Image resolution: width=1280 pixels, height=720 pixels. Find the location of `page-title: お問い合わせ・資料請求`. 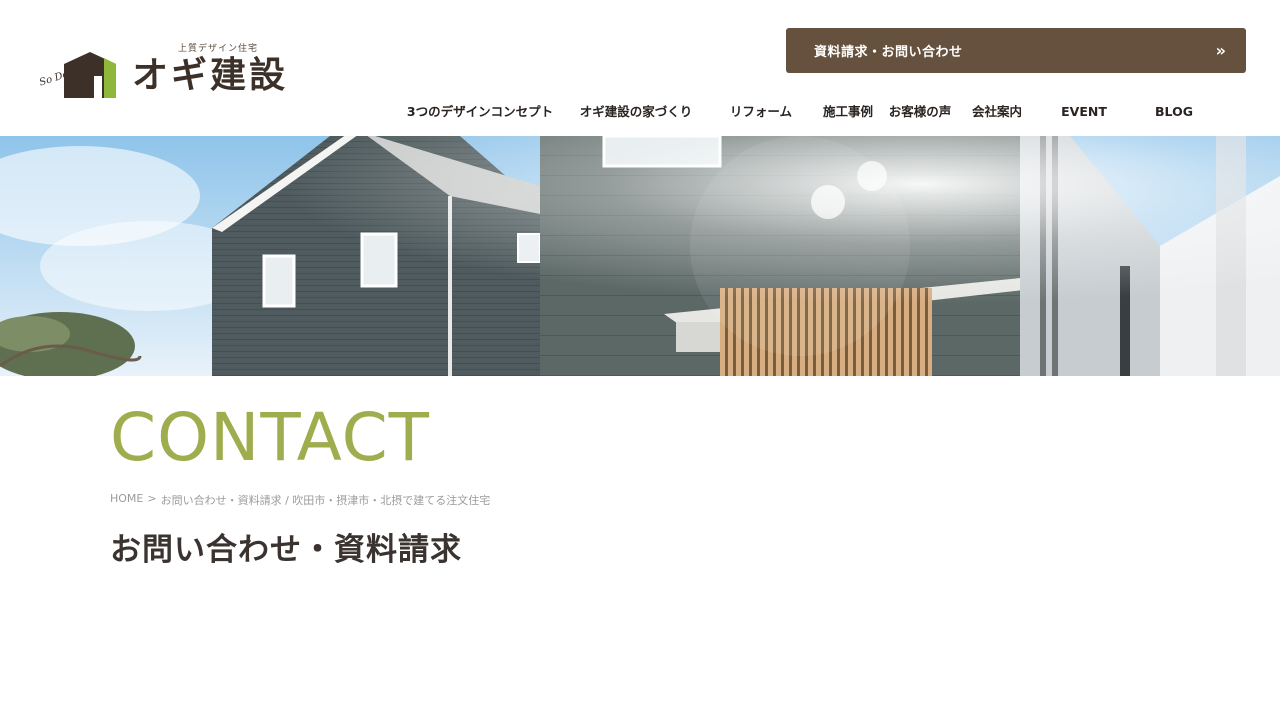

page-title: お問い合わせ・資料請求 is located at coordinates (286, 550).